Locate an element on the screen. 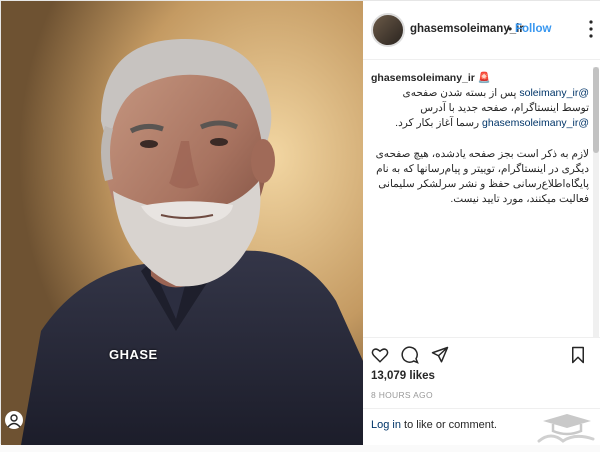 Image resolution: width=600 pixels, height=452 pixels. post-header: ghasemsoleimany_ir • Follow is located at coordinates (481, 30).